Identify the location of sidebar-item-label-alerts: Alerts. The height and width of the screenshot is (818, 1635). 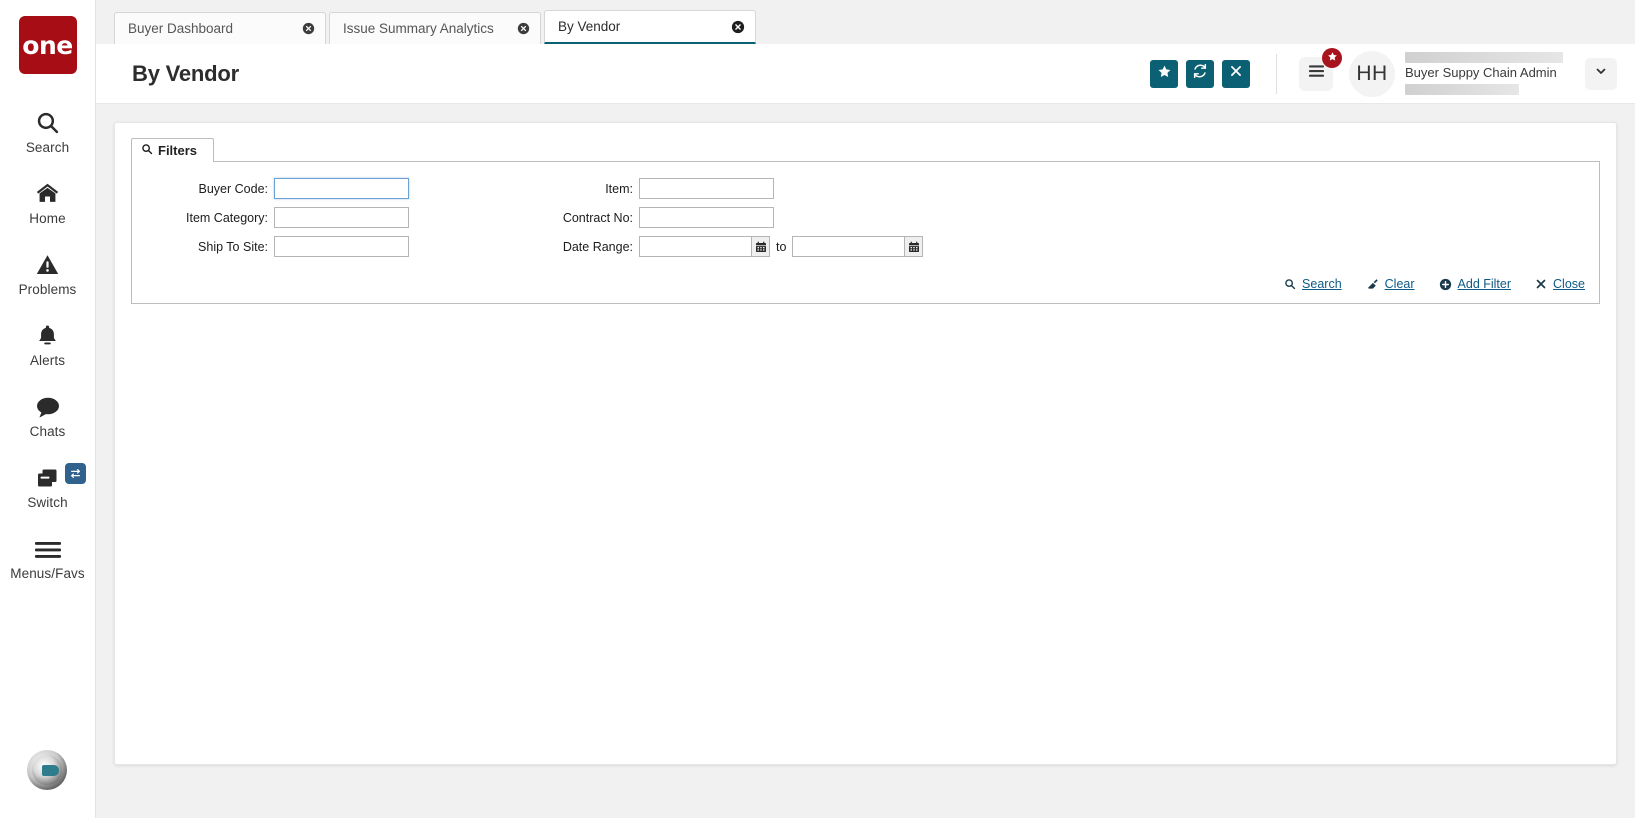
(47, 360).